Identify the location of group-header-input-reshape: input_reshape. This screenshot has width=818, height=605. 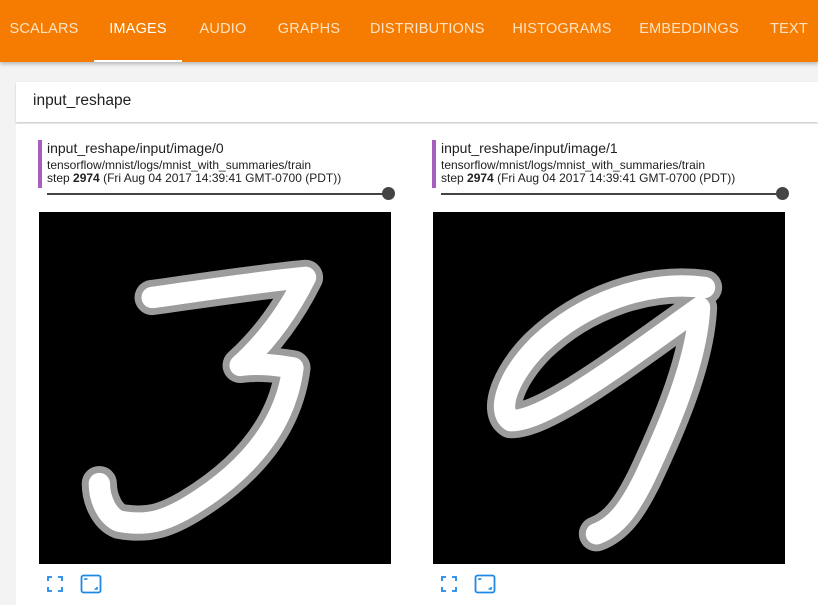
(417, 102).